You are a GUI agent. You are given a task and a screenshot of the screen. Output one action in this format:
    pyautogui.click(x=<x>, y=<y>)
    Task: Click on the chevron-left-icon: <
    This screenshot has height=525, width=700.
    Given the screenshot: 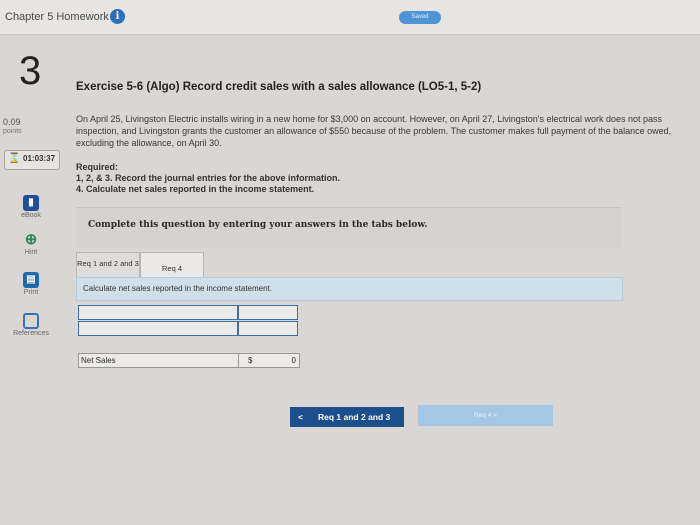 What is the action you would take?
    pyautogui.click(x=300, y=417)
    